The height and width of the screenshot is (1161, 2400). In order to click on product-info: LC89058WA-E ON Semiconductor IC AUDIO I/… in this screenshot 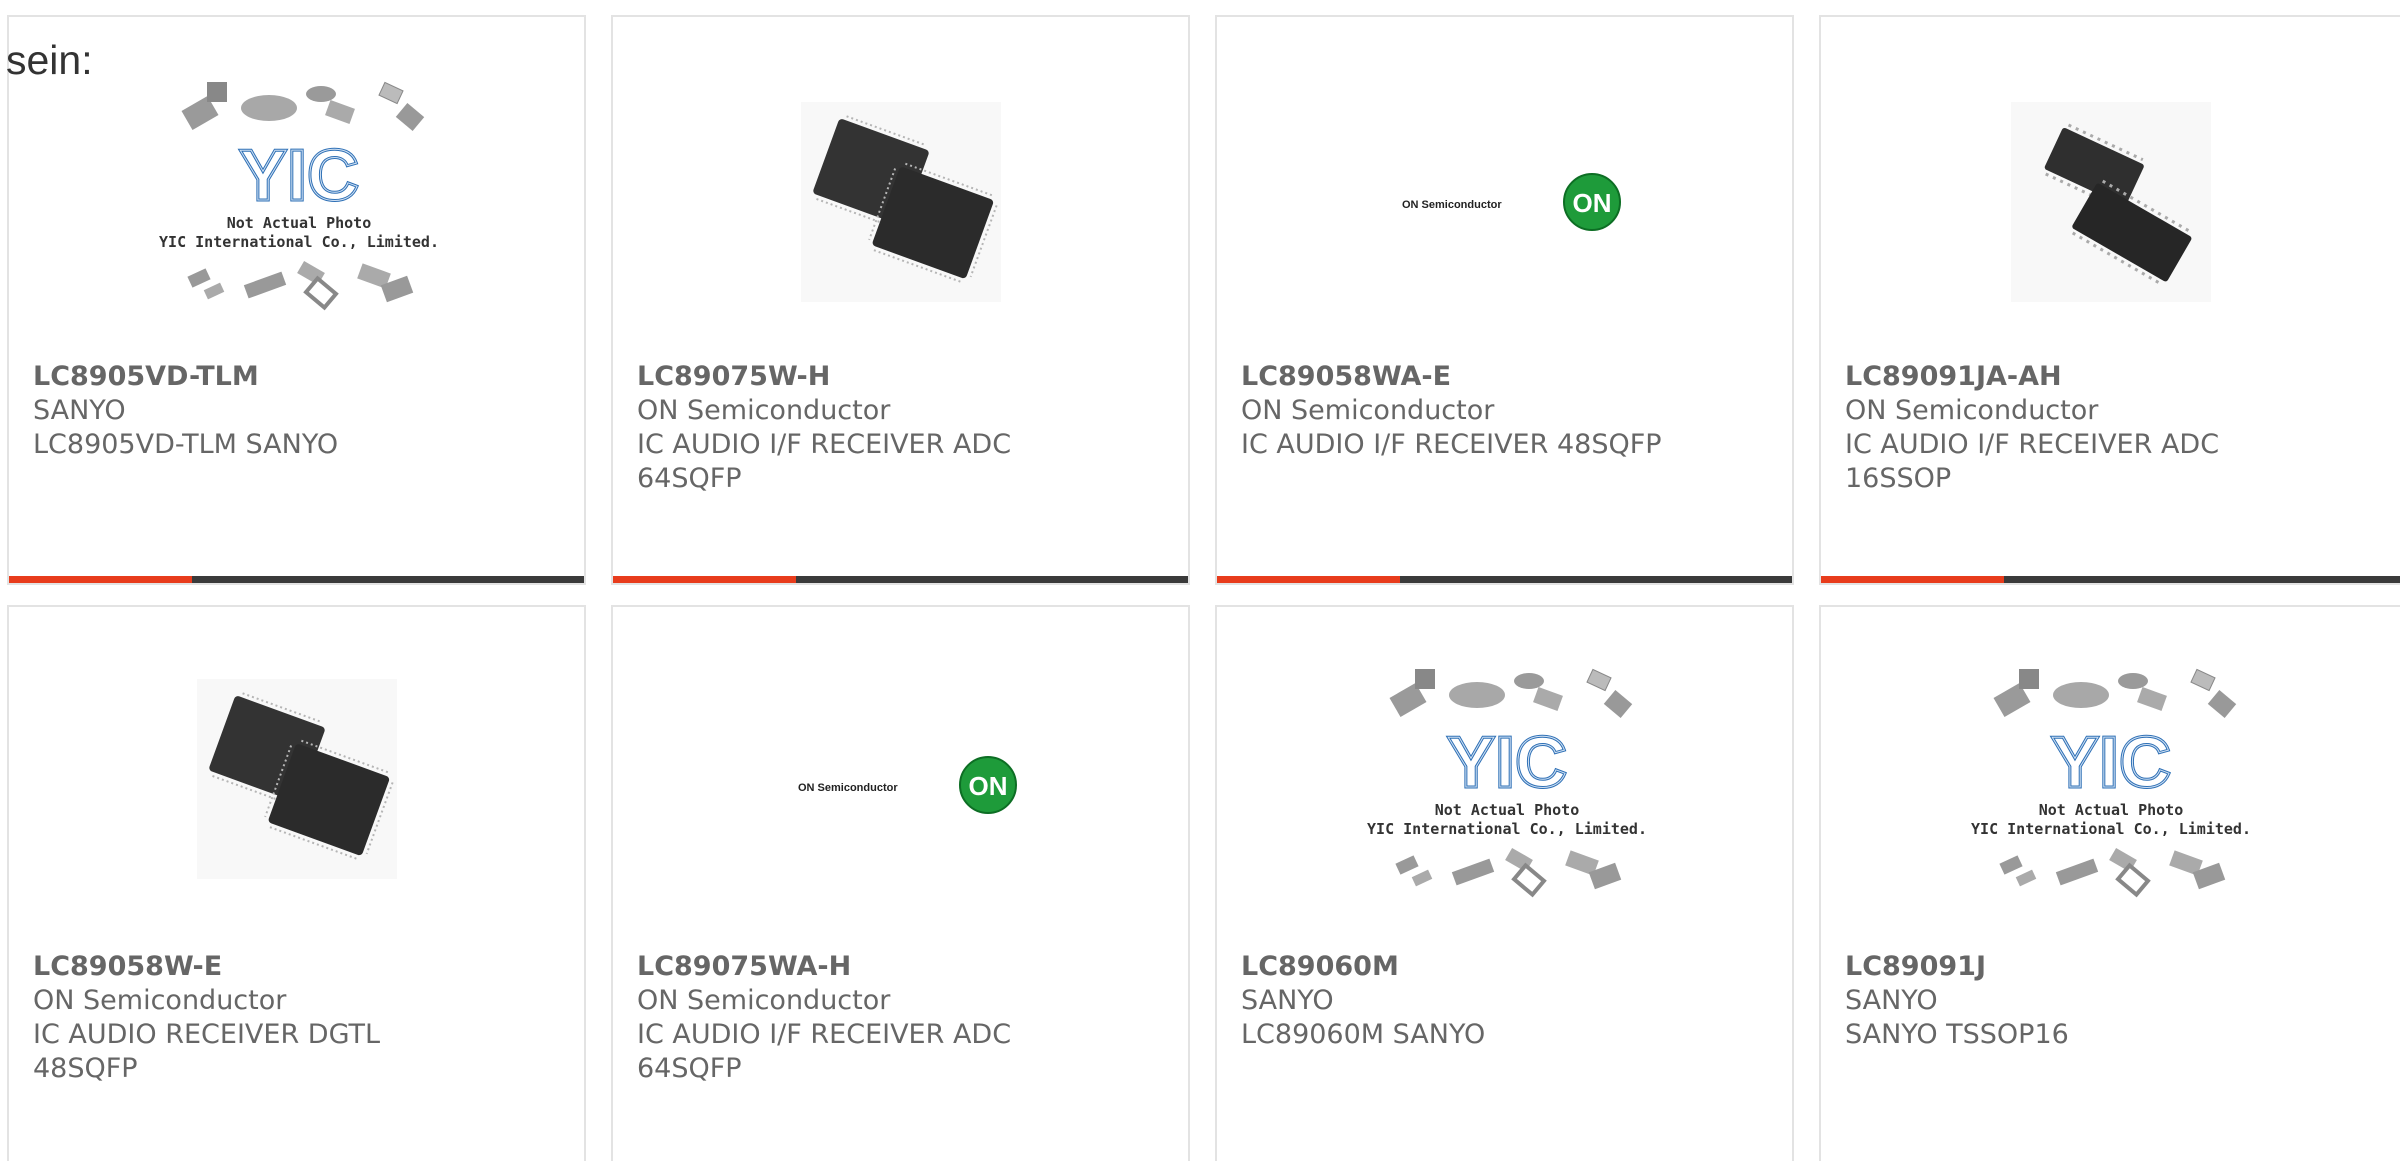, I will do `click(1504, 411)`.